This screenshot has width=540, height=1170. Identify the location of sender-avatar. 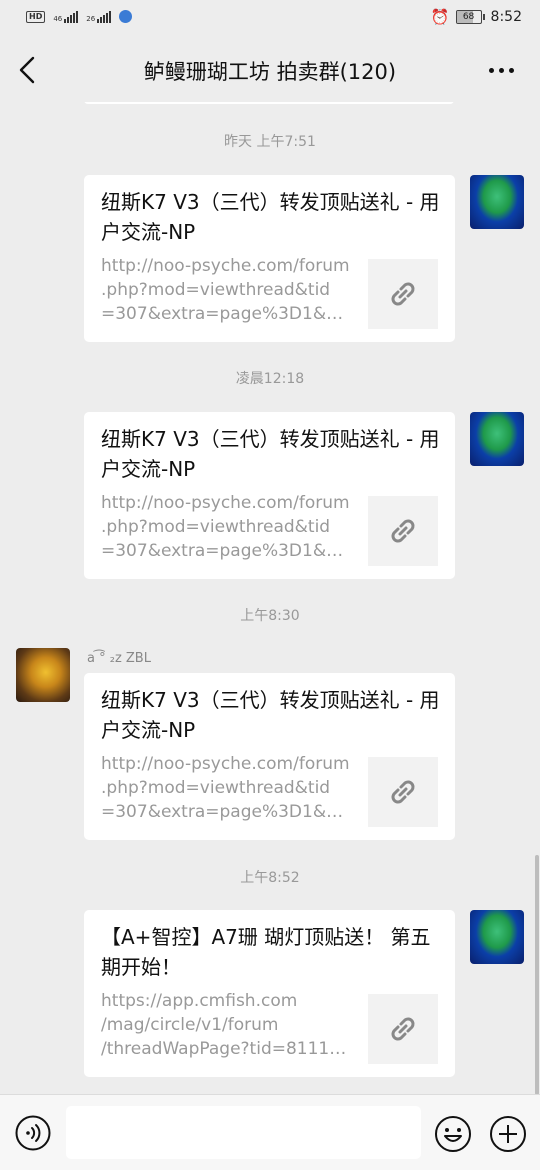
(43, 675).